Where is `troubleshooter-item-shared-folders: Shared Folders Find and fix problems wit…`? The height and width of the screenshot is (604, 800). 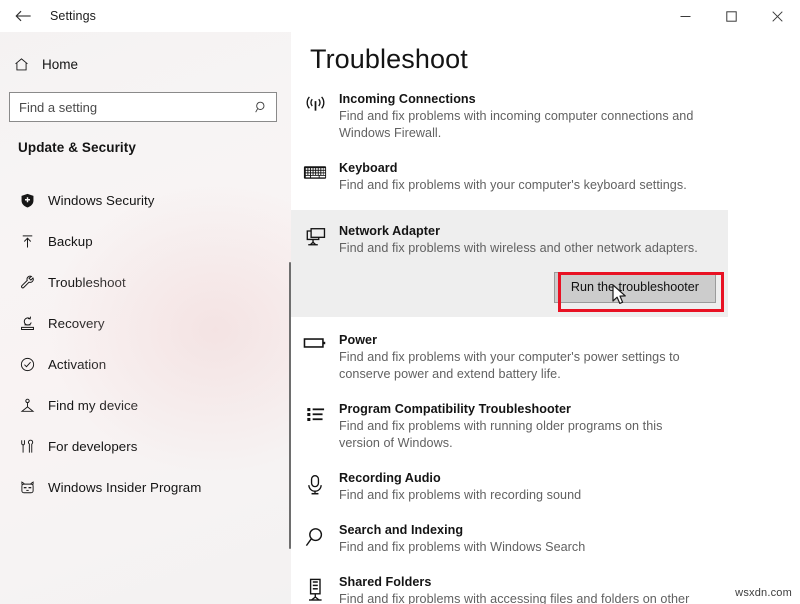 troubleshooter-item-shared-folders: Shared Folders Find and fix problems wit… is located at coordinates (545, 587).